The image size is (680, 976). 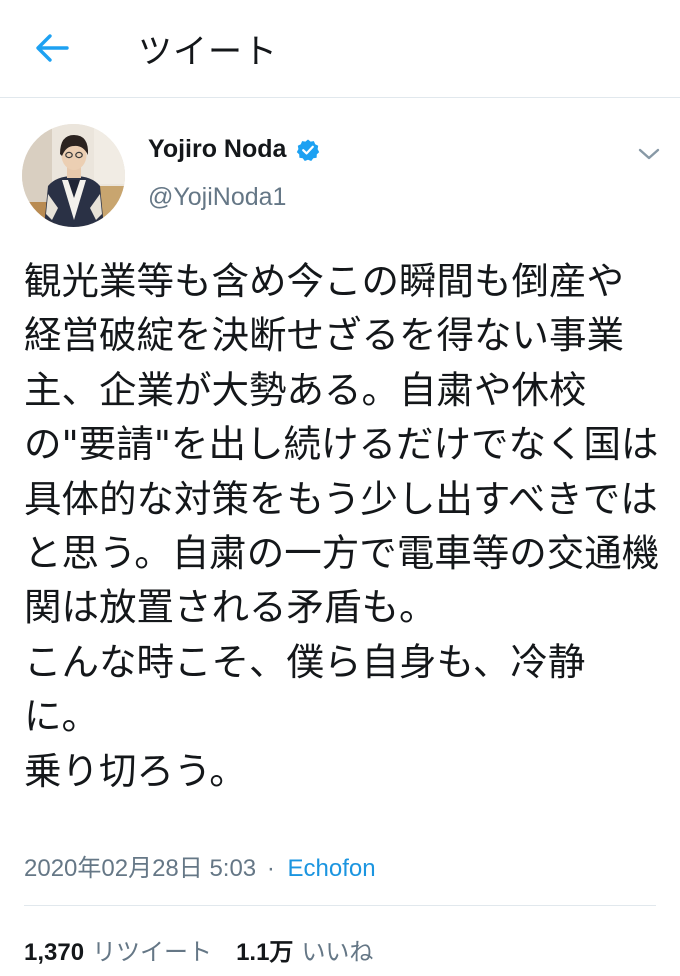 What do you see at coordinates (152, 952) in the screenshot?
I see `retweet-count-label: リツイート` at bounding box center [152, 952].